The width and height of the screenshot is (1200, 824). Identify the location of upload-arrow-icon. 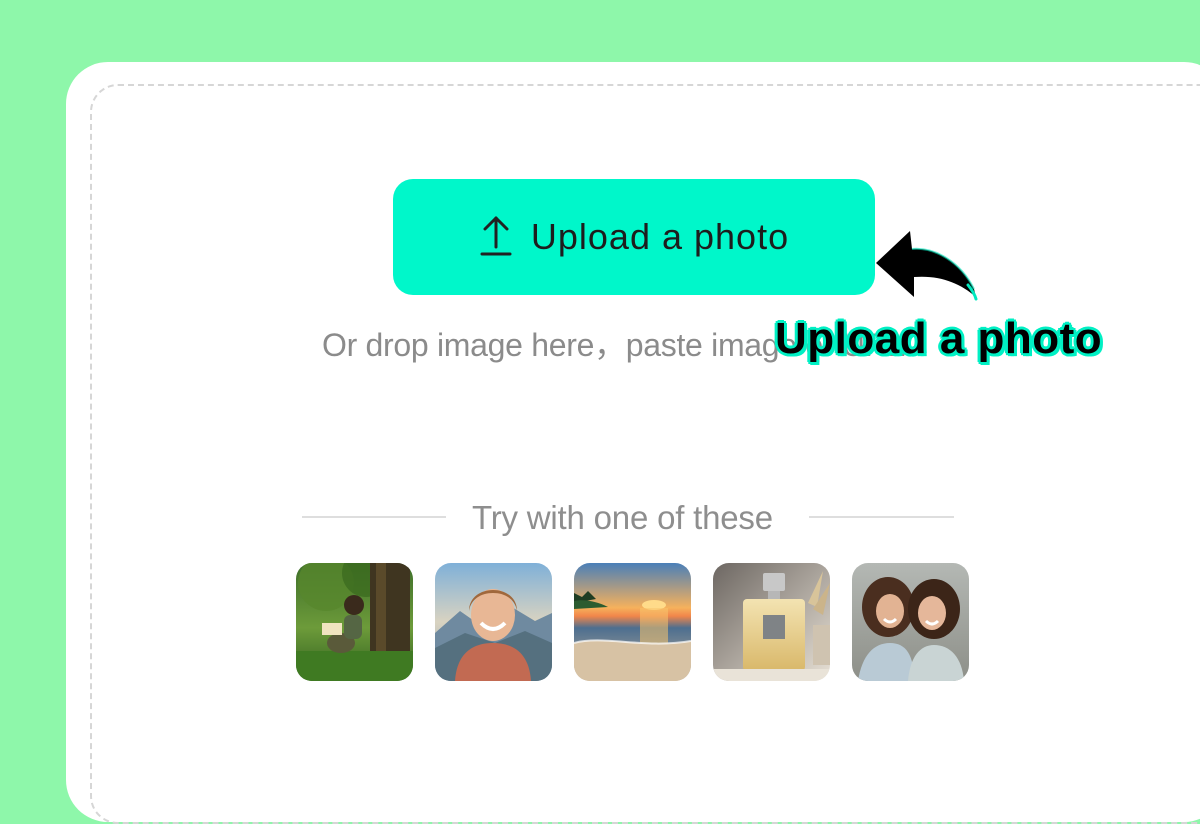
(496, 236).